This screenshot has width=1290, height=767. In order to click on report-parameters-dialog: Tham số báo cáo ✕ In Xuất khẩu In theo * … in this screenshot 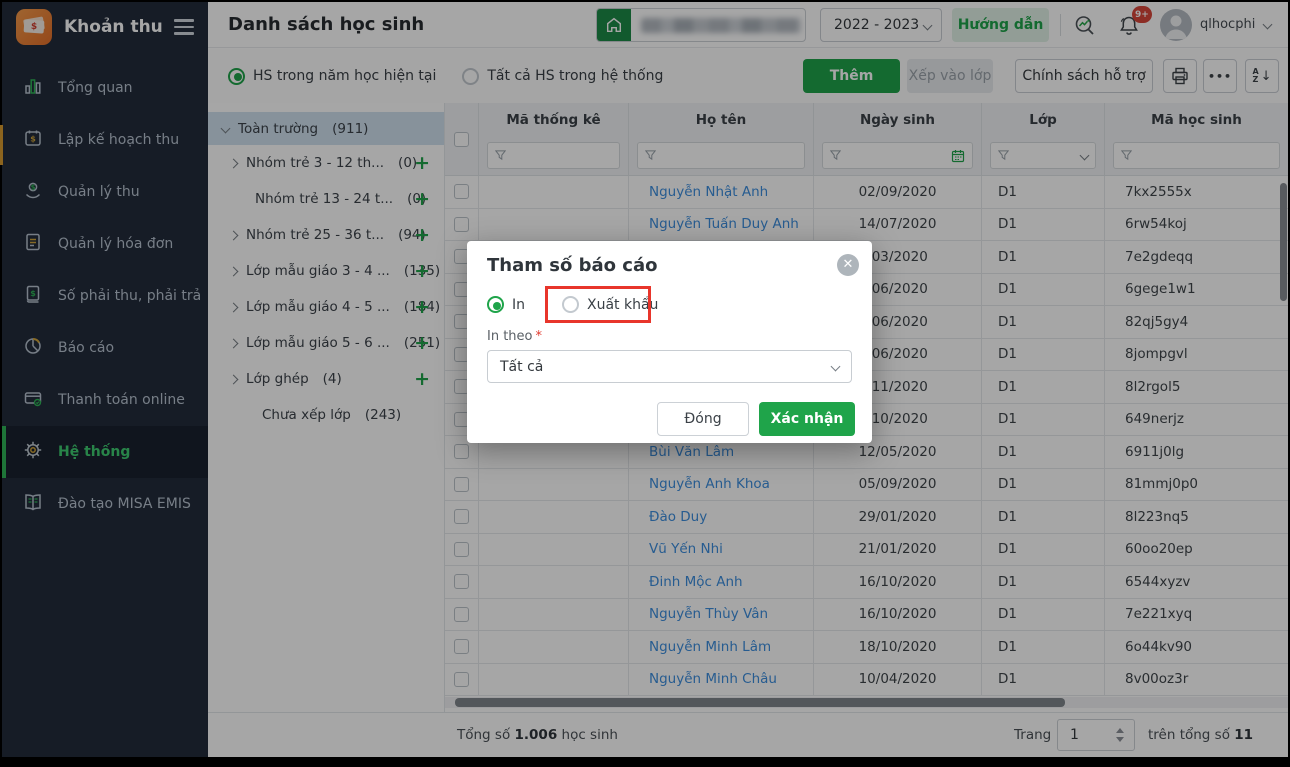, I will do `click(669, 342)`.